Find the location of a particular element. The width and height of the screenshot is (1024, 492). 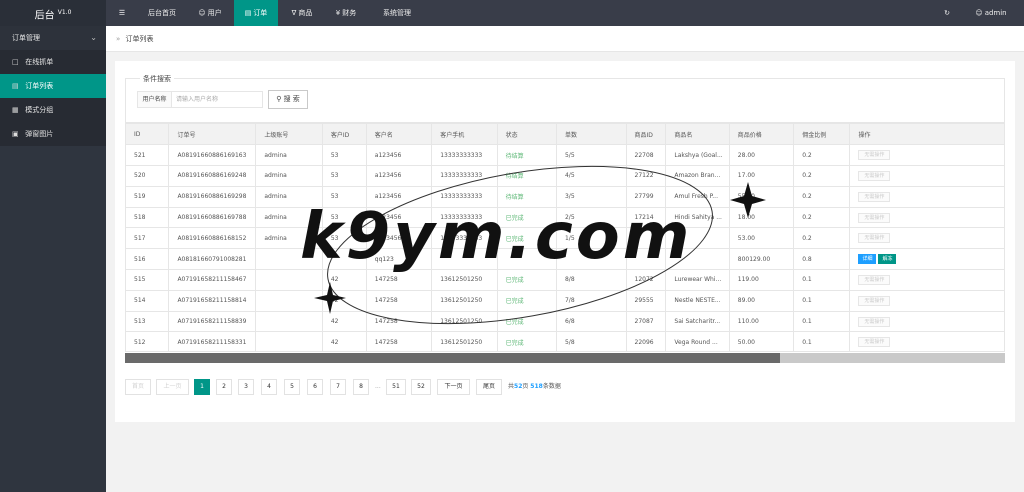

column-header: 订单号 is located at coordinates (212, 135).